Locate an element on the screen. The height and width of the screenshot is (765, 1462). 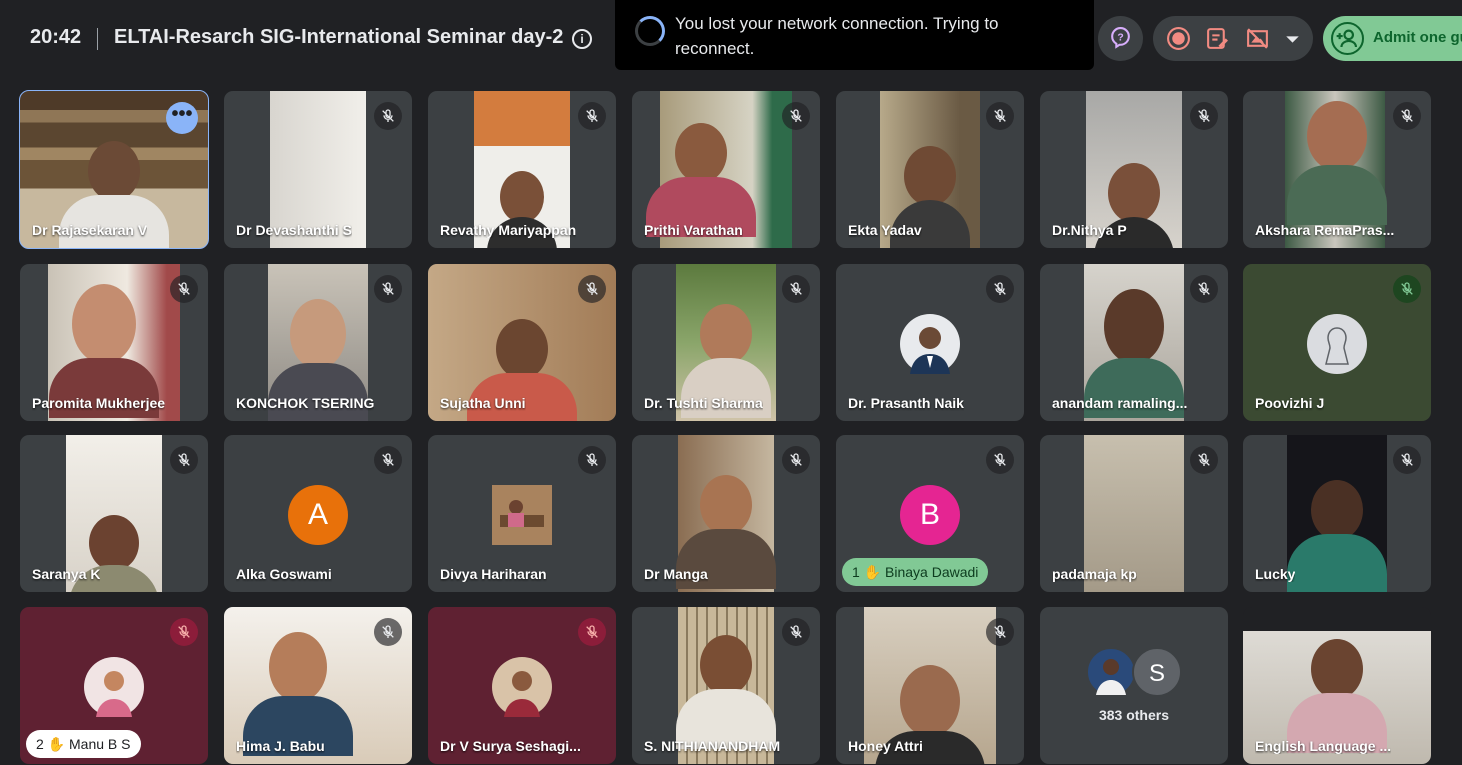
participant-tile: A Alka Goswami is located at coordinates (318, 513).